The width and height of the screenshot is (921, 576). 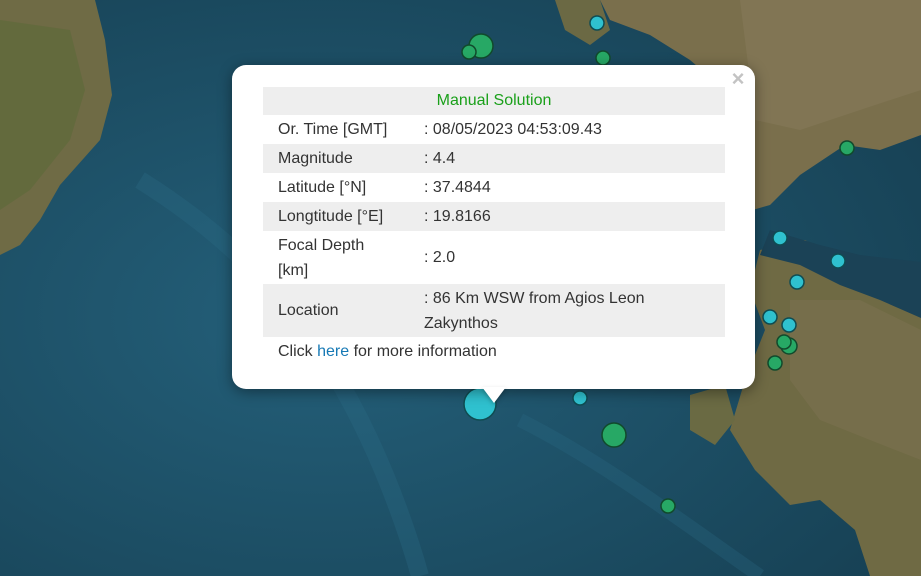 What do you see at coordinates (333, 129) in the screenshot?
I see `row-label: Or. Time [GMT]` at bounding box center [333, 129].